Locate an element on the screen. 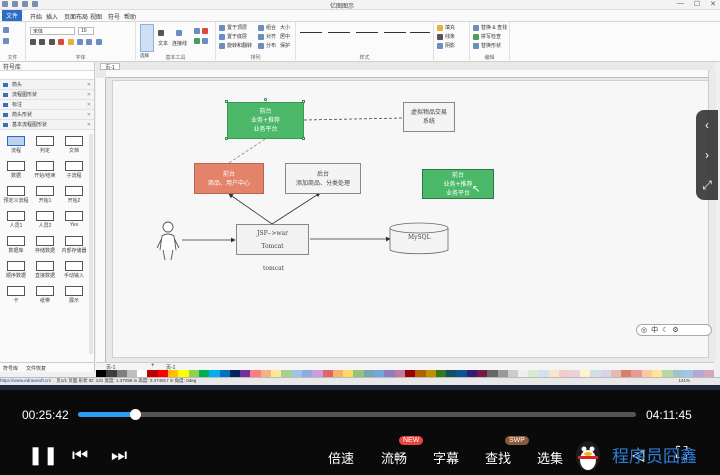 The width and height of the screenshot is (720, 475). quality-button: 流畅 is located at coordinates (394, 457).